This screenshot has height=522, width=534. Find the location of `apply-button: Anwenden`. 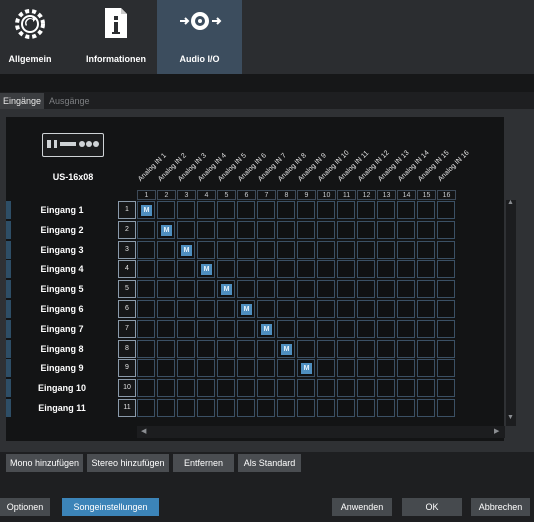

apply-button: Anwenden is located at coordinates (362, 507).